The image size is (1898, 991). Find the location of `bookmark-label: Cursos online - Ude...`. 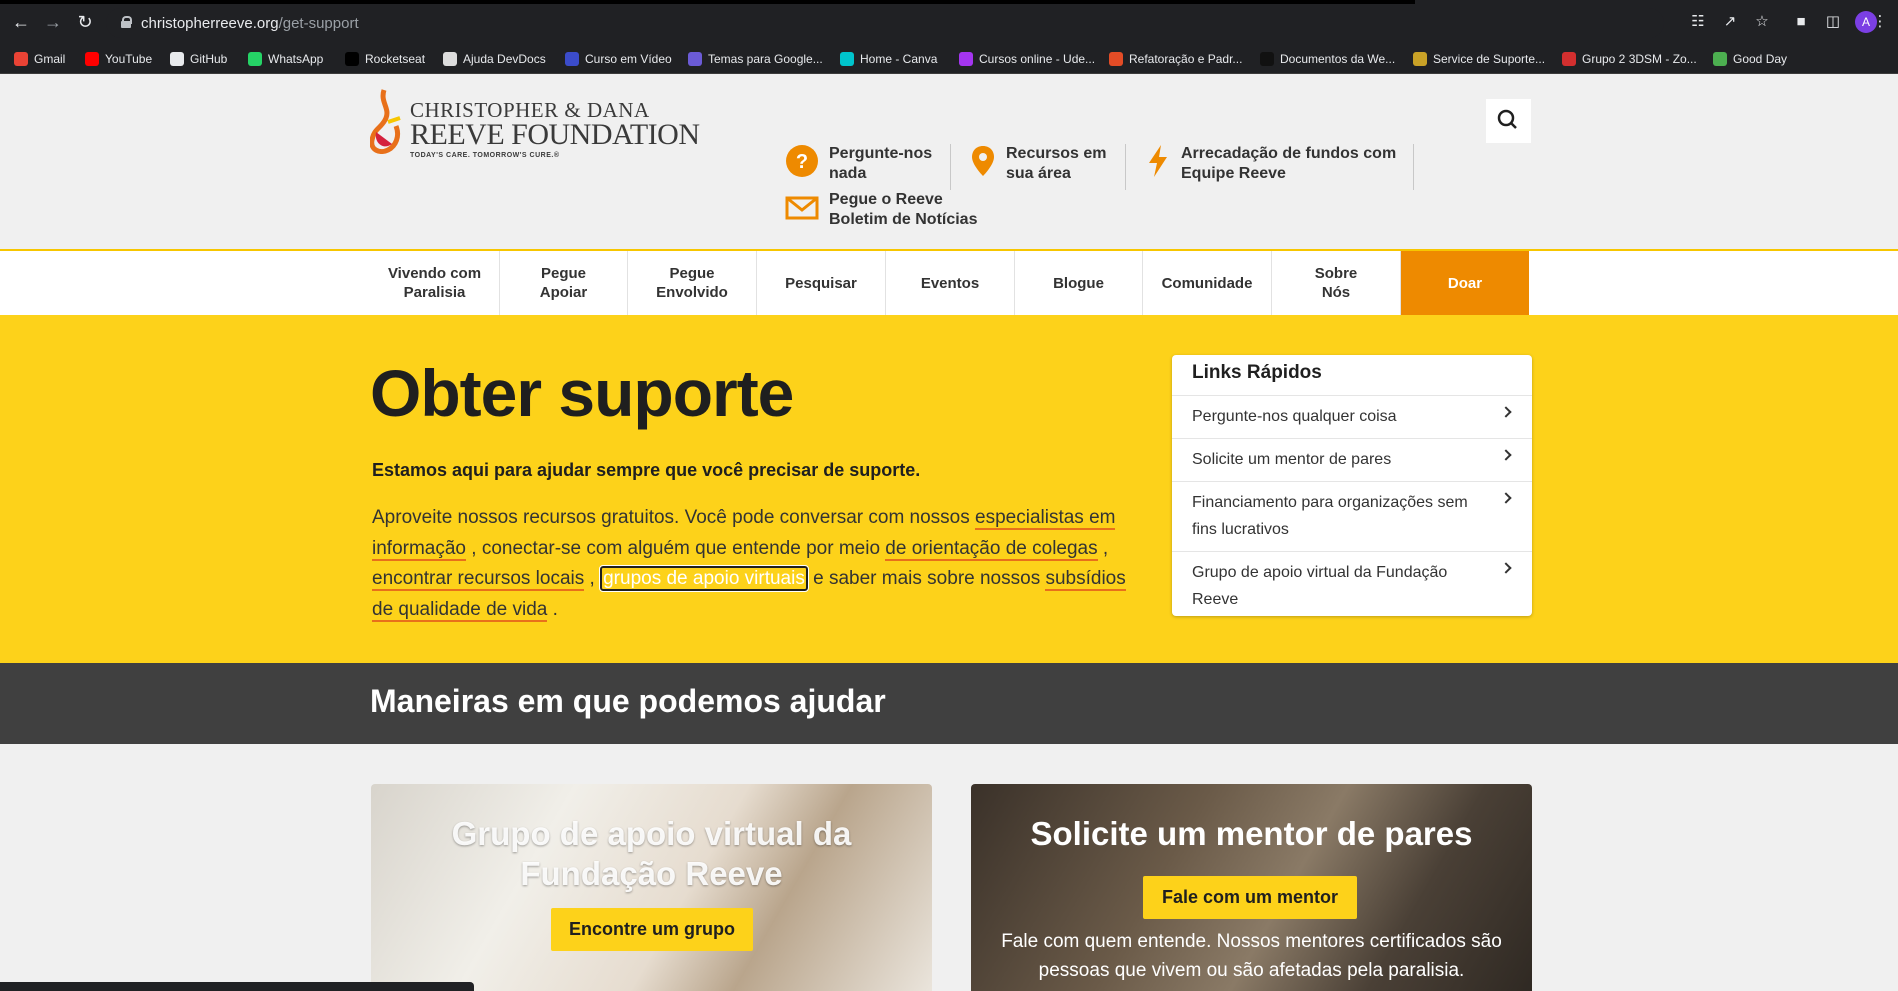

bookmark-label: Cursos online - Ude... is located at coordinates (1037, 59).